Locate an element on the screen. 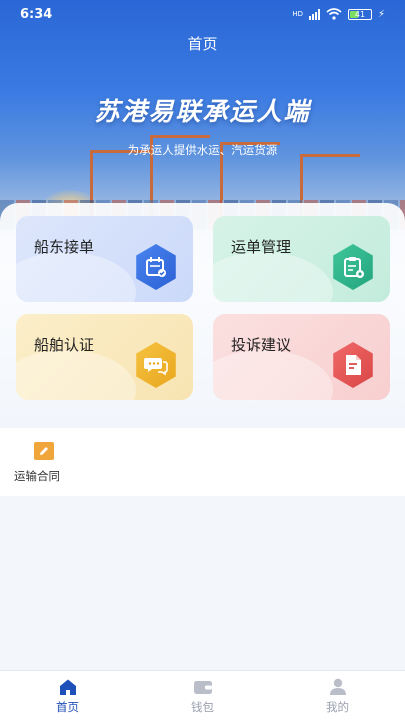 The width and height of the screenshot is (405, 720). app-subtitle: 为承运人提供水运、汽运货源 is located at coordinates (202, 150).